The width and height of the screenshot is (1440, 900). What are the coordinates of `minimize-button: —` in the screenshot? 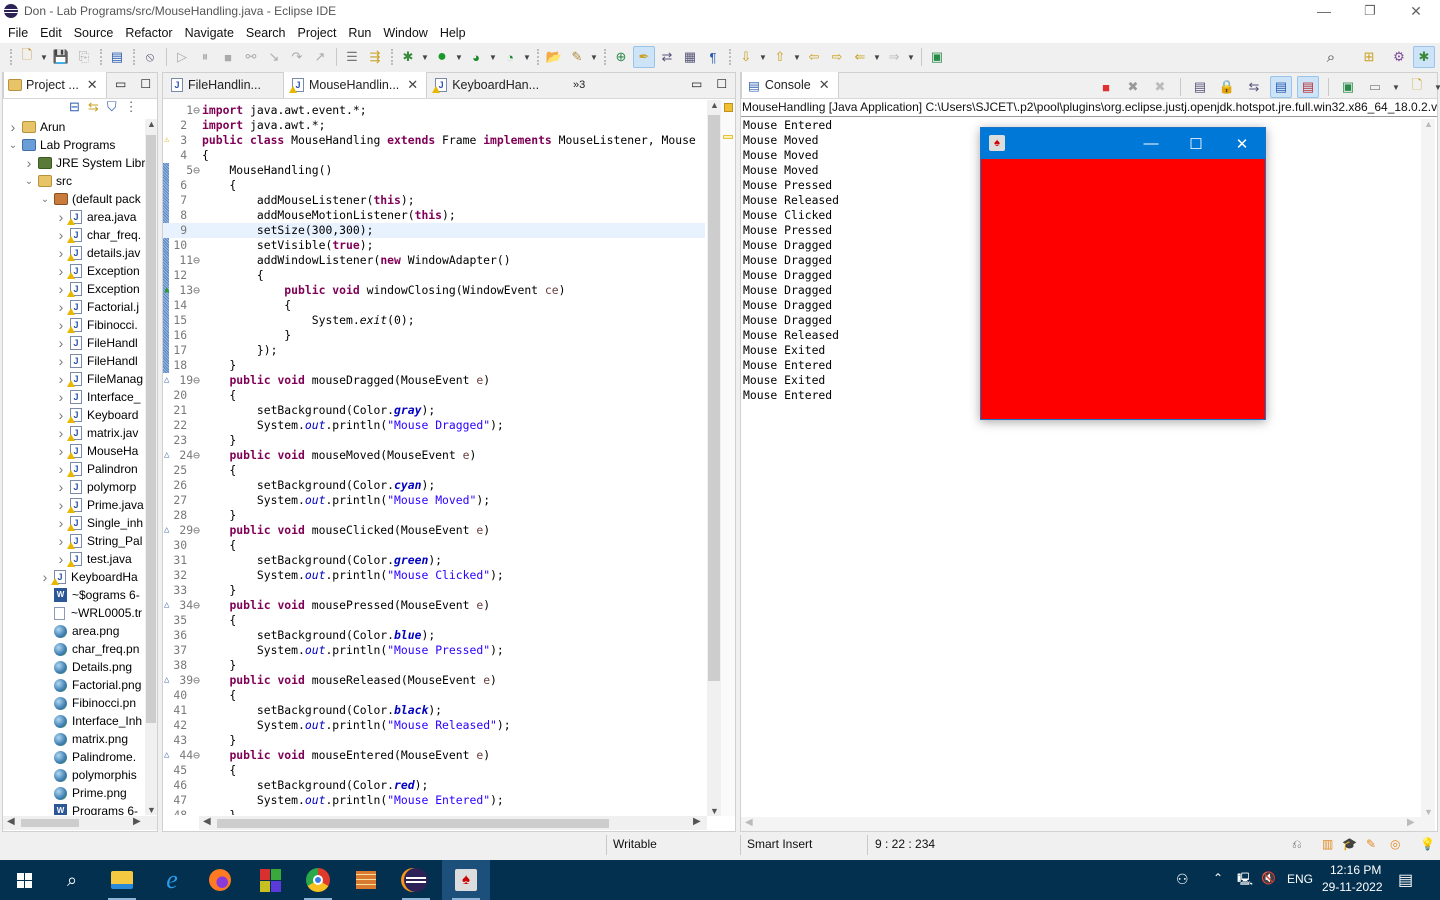 It's located at (1324, 11).